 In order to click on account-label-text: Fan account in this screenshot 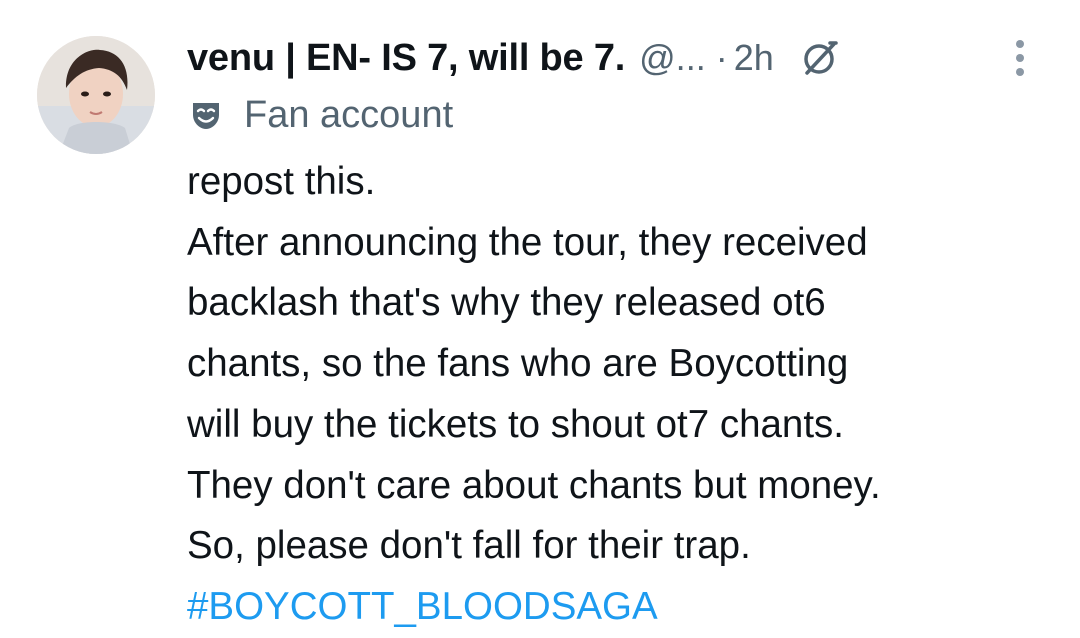, I will do `click(349, 114)`.